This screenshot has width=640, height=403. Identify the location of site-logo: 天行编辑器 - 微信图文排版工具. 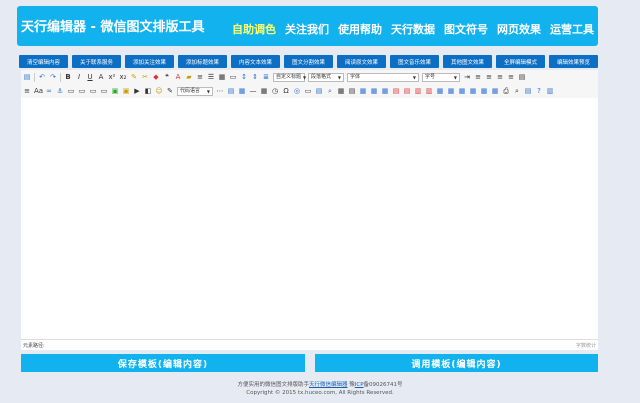
(112, 25).